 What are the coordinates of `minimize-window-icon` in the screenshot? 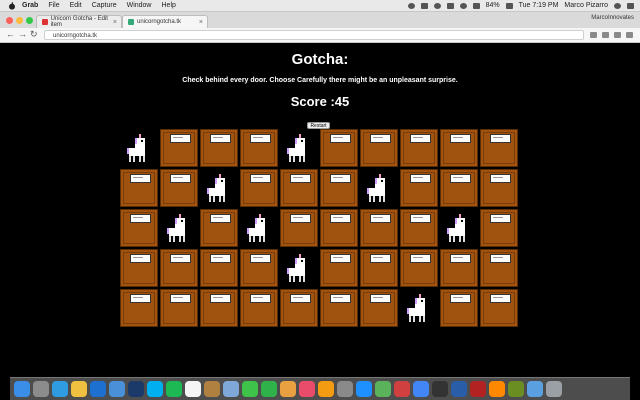 It's located at (19, 20).